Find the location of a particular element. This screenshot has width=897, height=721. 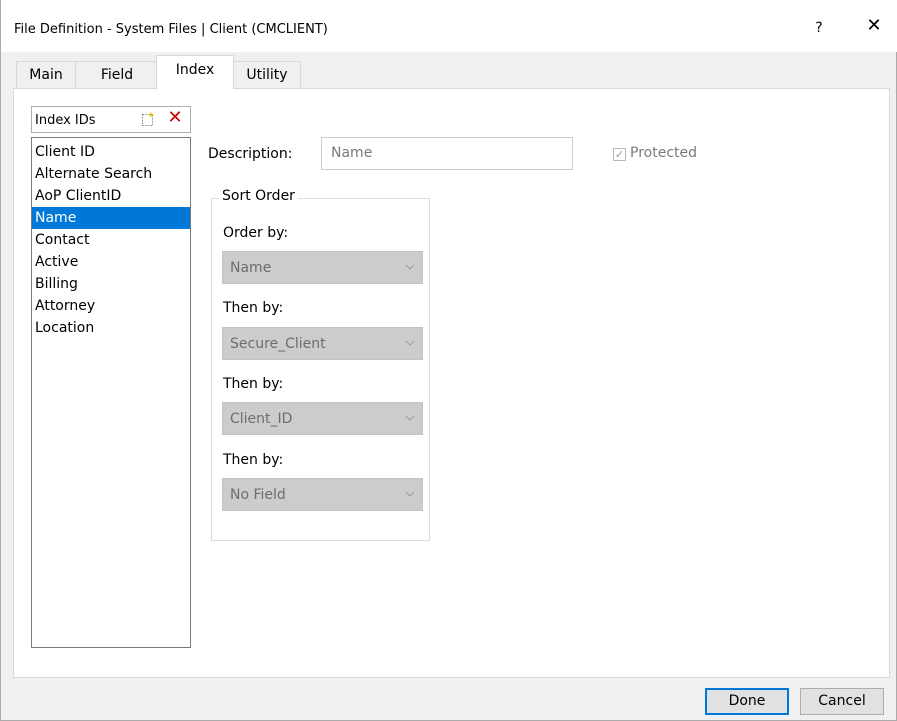

done-button: Done is located at coordinates (747, 701).